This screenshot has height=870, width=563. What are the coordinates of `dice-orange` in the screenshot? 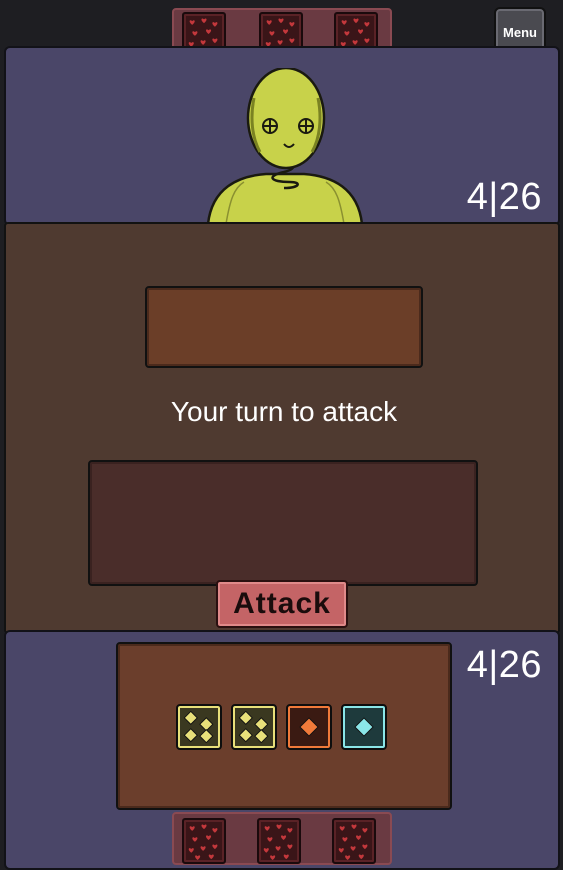 It's located at (309, 727).